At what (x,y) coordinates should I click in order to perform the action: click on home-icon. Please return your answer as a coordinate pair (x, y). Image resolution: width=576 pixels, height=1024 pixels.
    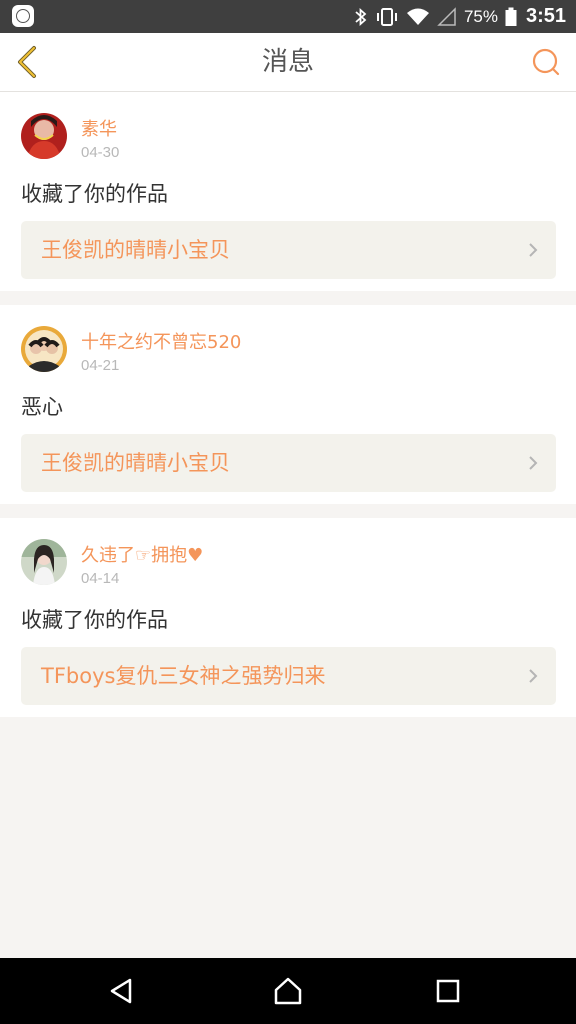
    Looking at the image, I should click on (288, 991).